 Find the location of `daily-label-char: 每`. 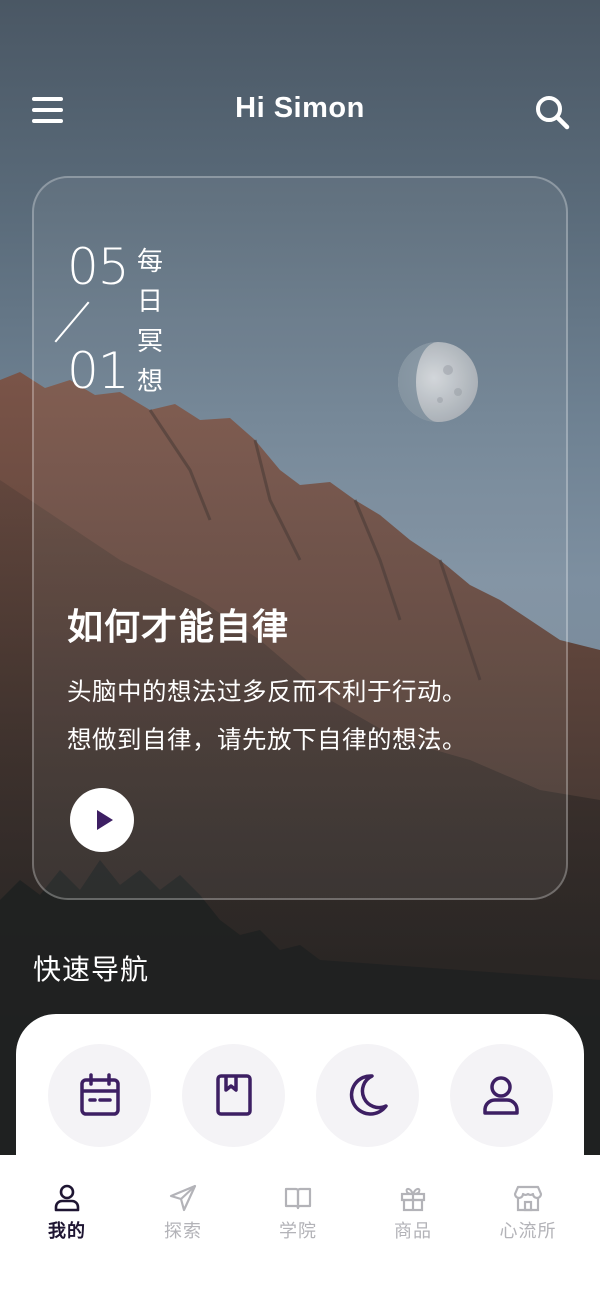

daily-label-char: 每 is located at coordinates (149, 262).